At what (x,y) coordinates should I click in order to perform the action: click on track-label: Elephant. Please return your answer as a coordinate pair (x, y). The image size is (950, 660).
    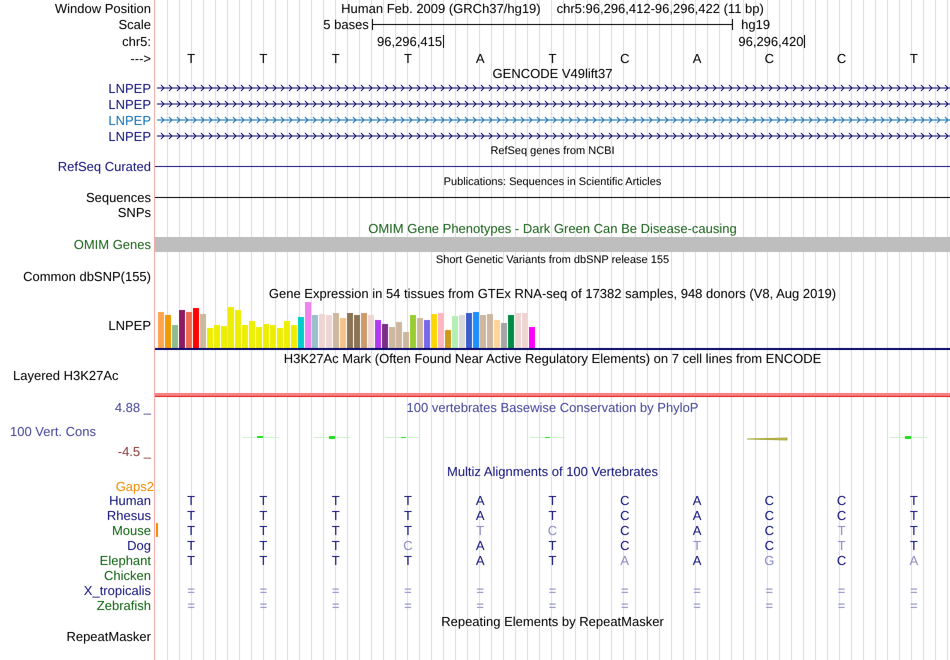
    Looking at the image, I should click on (125, 560).